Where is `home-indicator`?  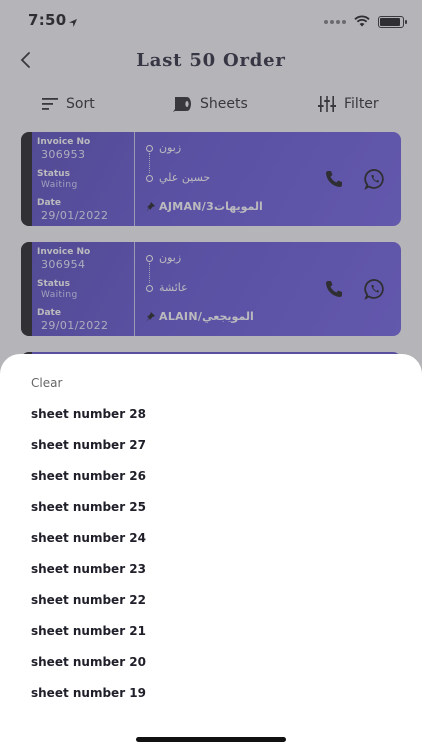 home-indicator is located at coordinates (211, 739).